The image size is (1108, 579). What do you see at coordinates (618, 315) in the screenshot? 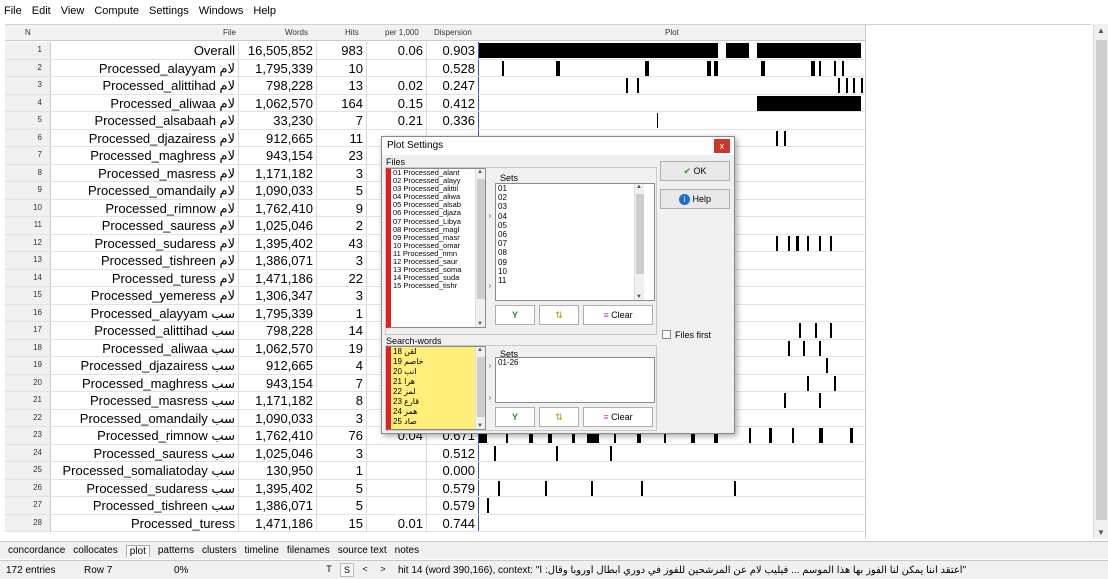
I see `clear-button: ≡ Clear` at bounding box center [618, 315].